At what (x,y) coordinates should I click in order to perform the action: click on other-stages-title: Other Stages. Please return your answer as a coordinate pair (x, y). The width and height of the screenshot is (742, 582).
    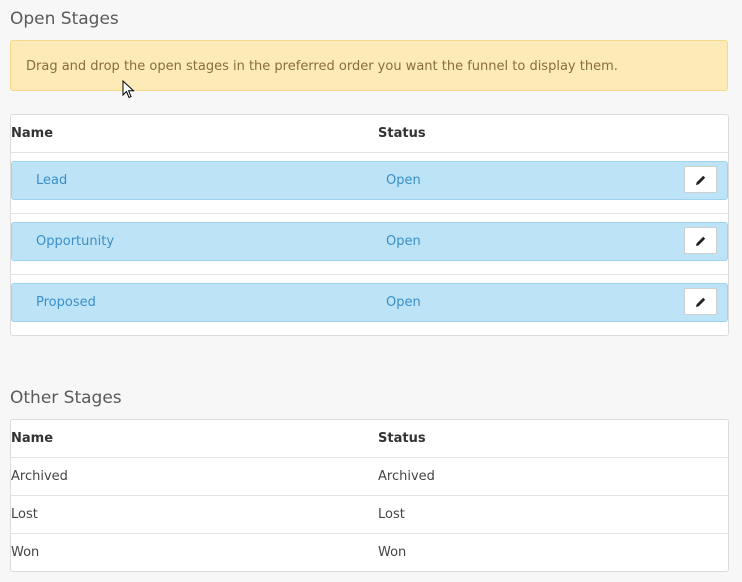
    Looking at the image, I should click on (66, 398).